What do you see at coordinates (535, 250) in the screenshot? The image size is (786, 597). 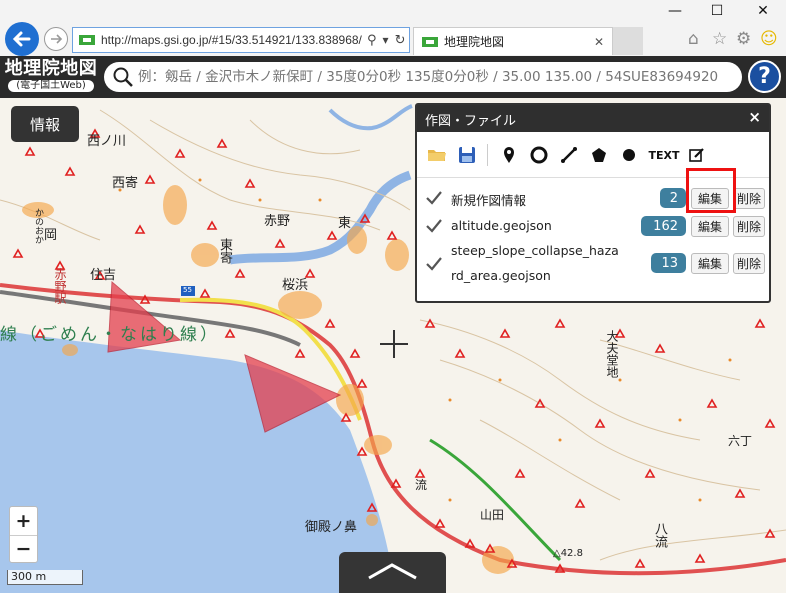 I see `layer-name-line1: steep_slope_collapse_haza` at bounding box center [535, 250].